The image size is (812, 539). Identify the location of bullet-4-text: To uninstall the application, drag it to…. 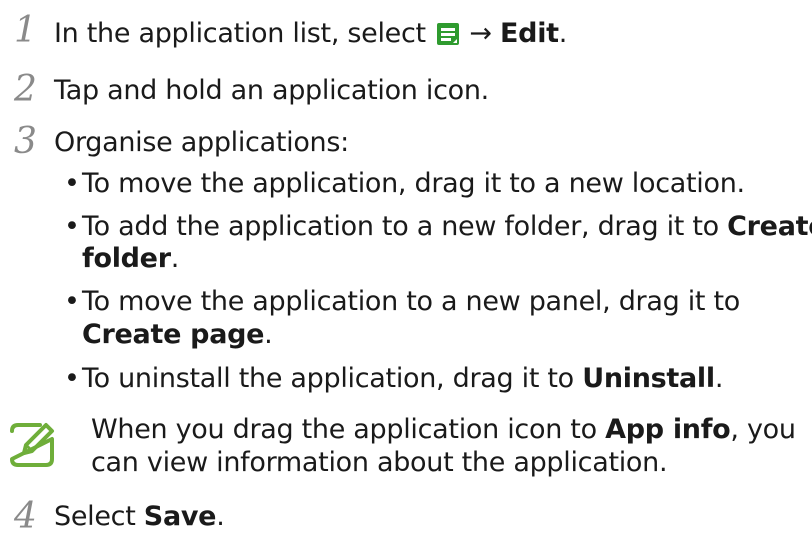
(402, 379).